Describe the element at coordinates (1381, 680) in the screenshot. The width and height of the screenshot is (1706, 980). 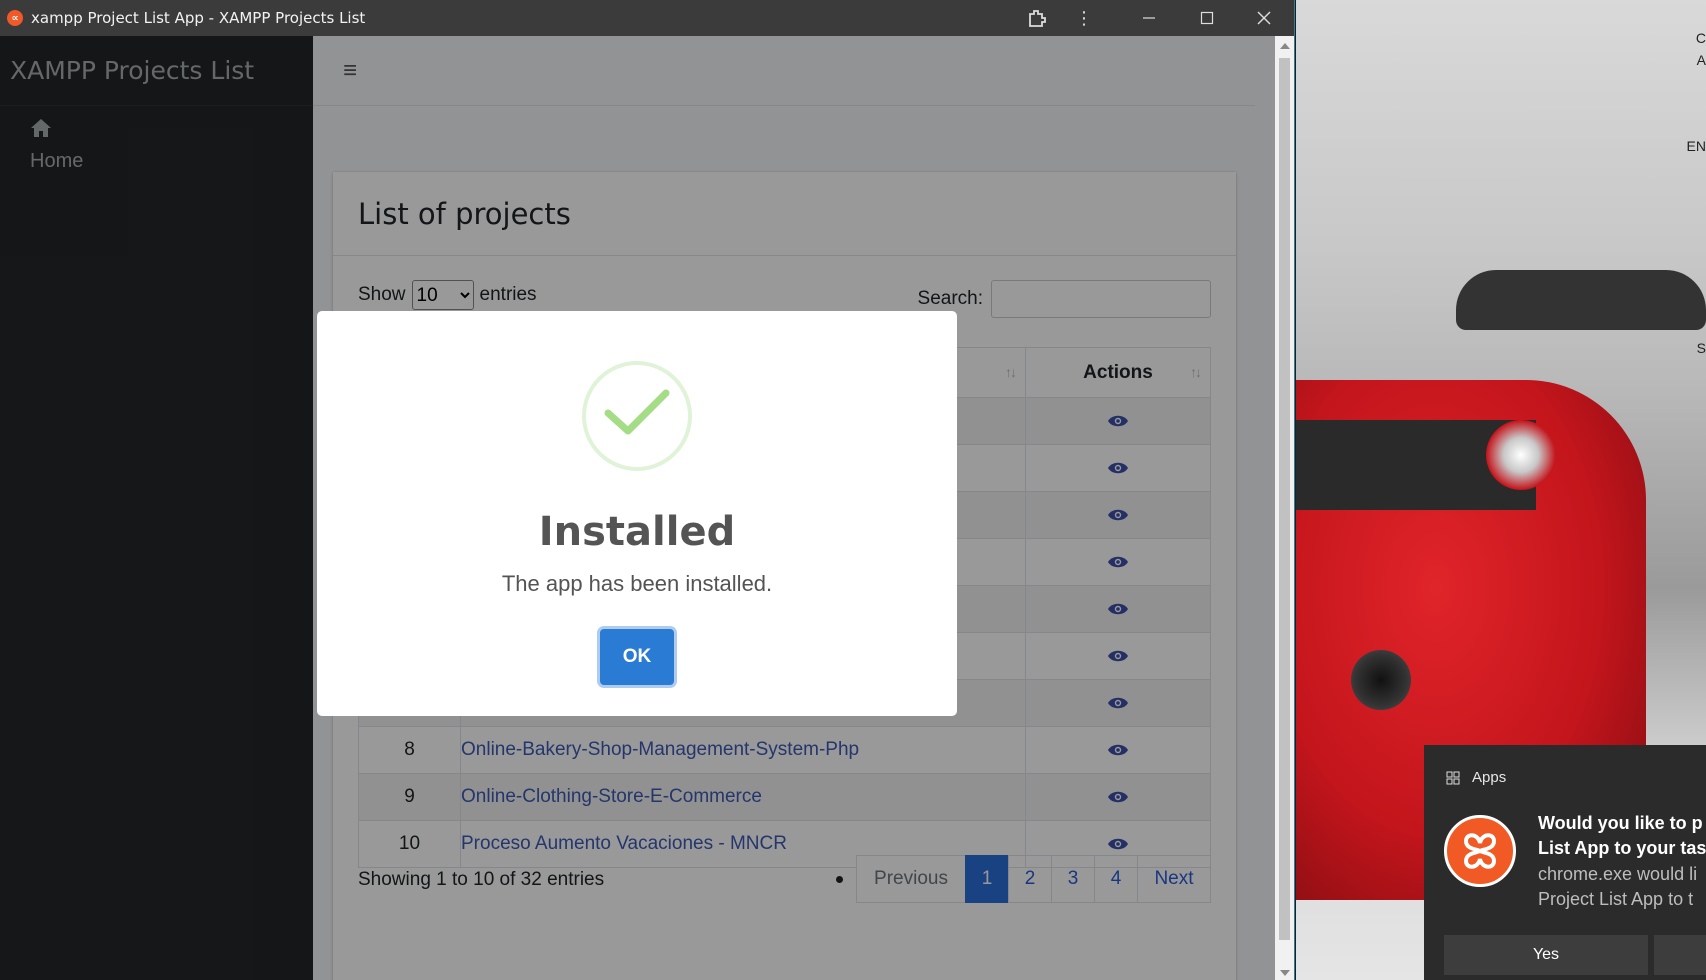
I see `wallpaper-car-exhaust` at that location.